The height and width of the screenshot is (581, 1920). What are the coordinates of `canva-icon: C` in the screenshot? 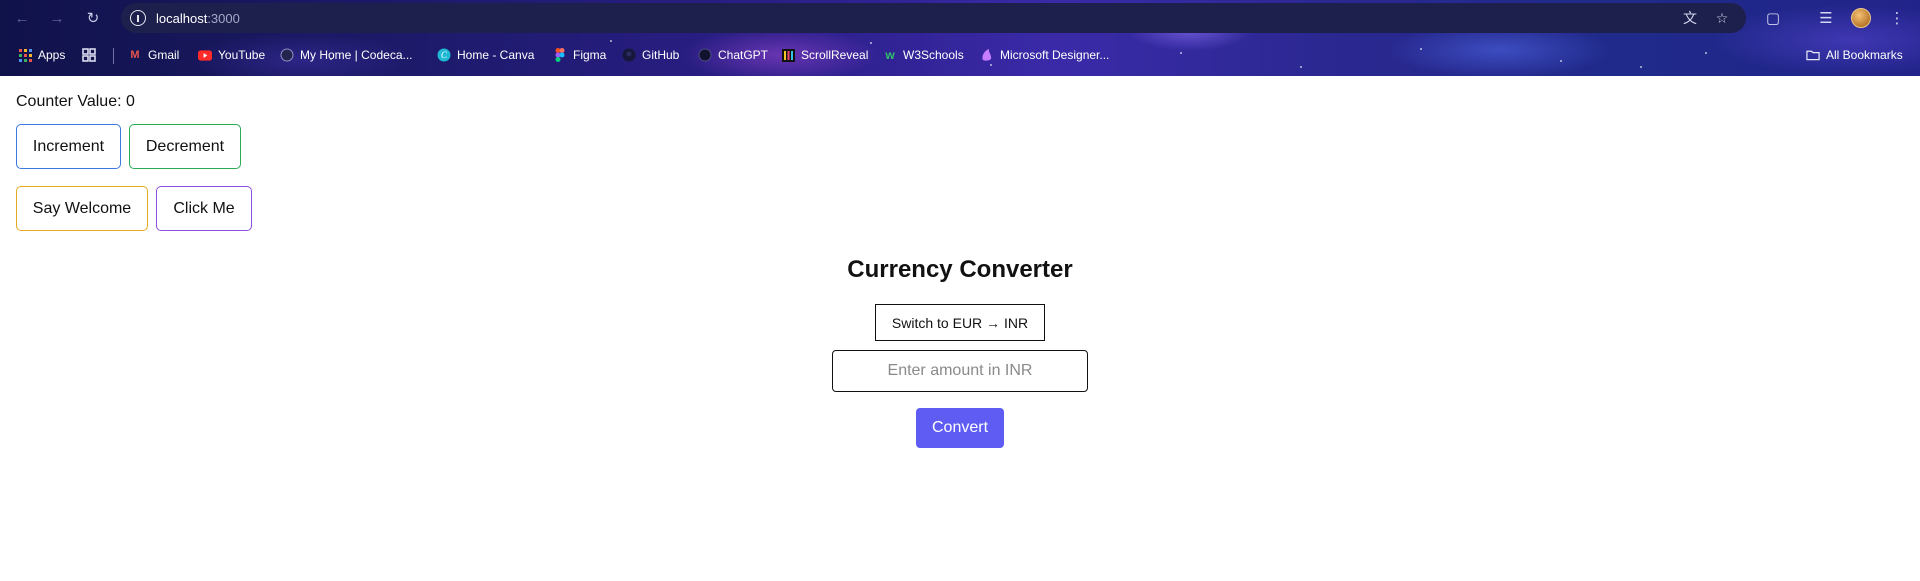 It's located at (444, 55).